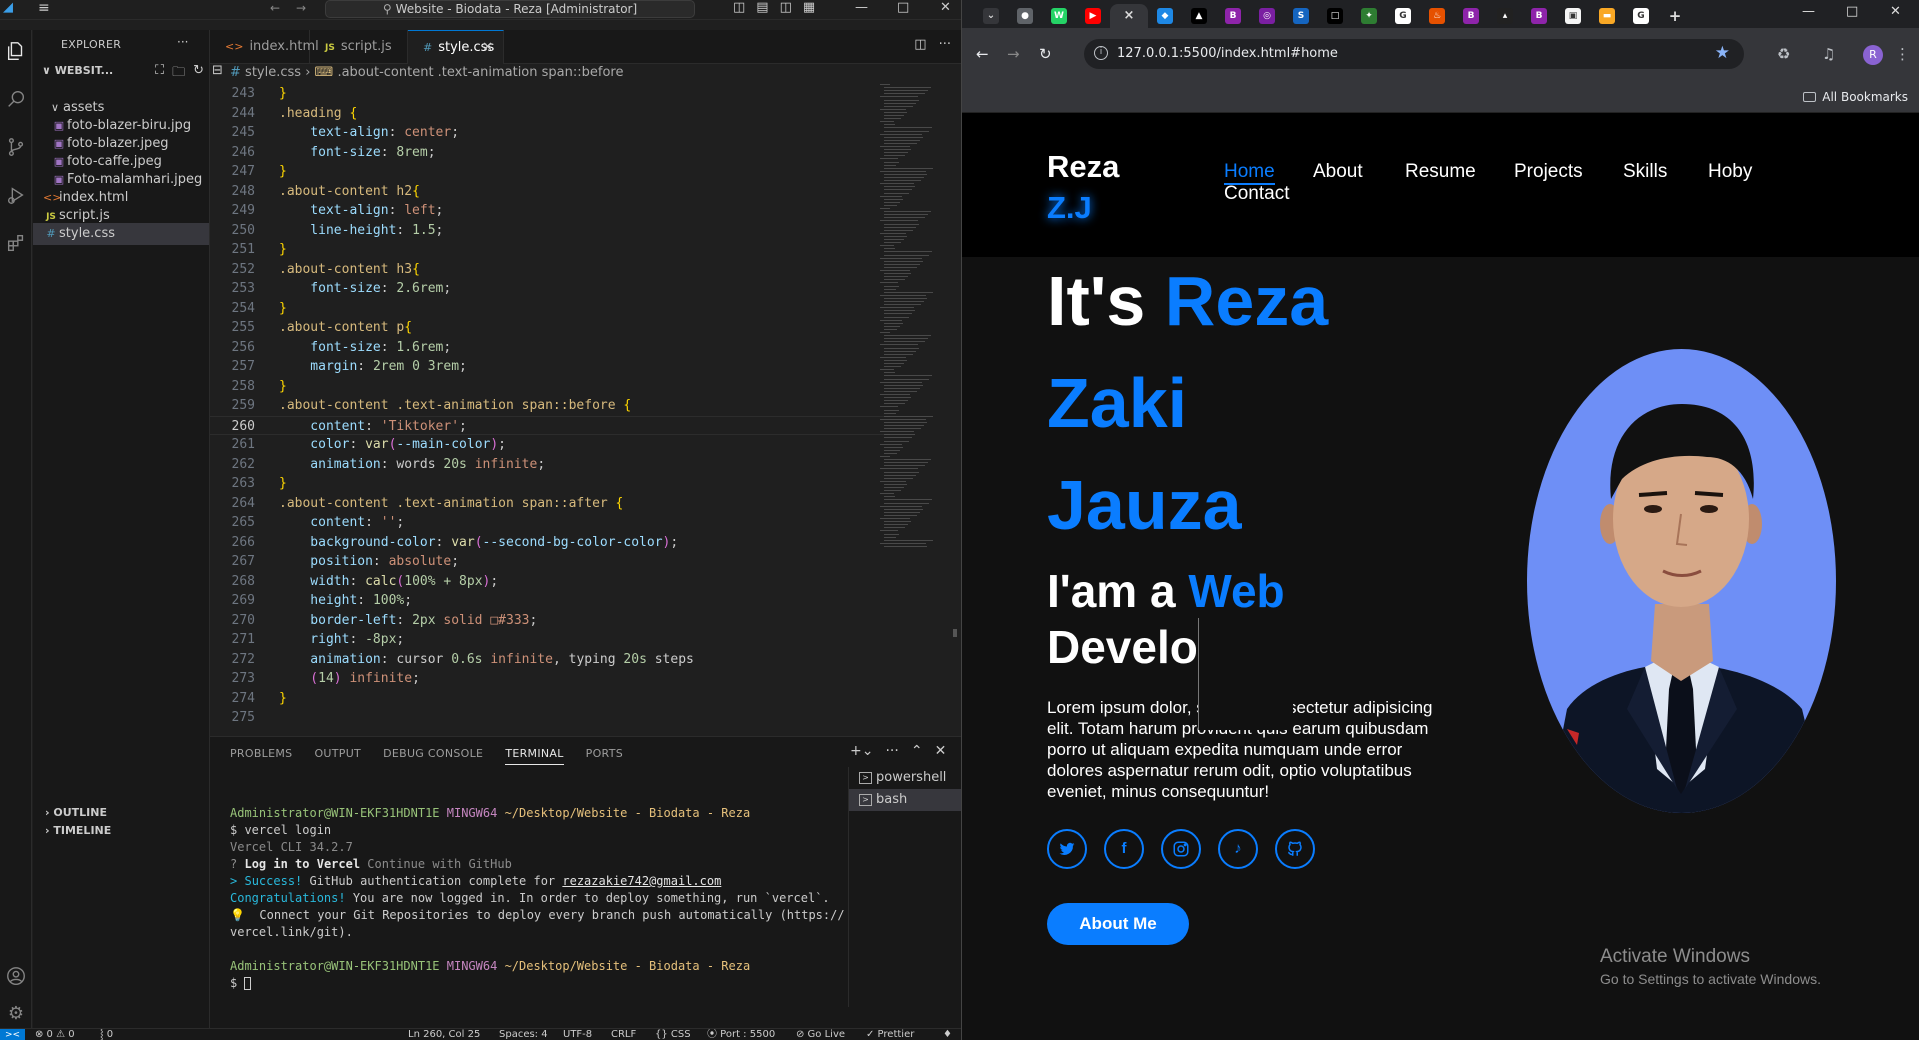 This screenshot has height=1040, width=1919. I want to click on tab-favicon: W, so click(1059, 16).